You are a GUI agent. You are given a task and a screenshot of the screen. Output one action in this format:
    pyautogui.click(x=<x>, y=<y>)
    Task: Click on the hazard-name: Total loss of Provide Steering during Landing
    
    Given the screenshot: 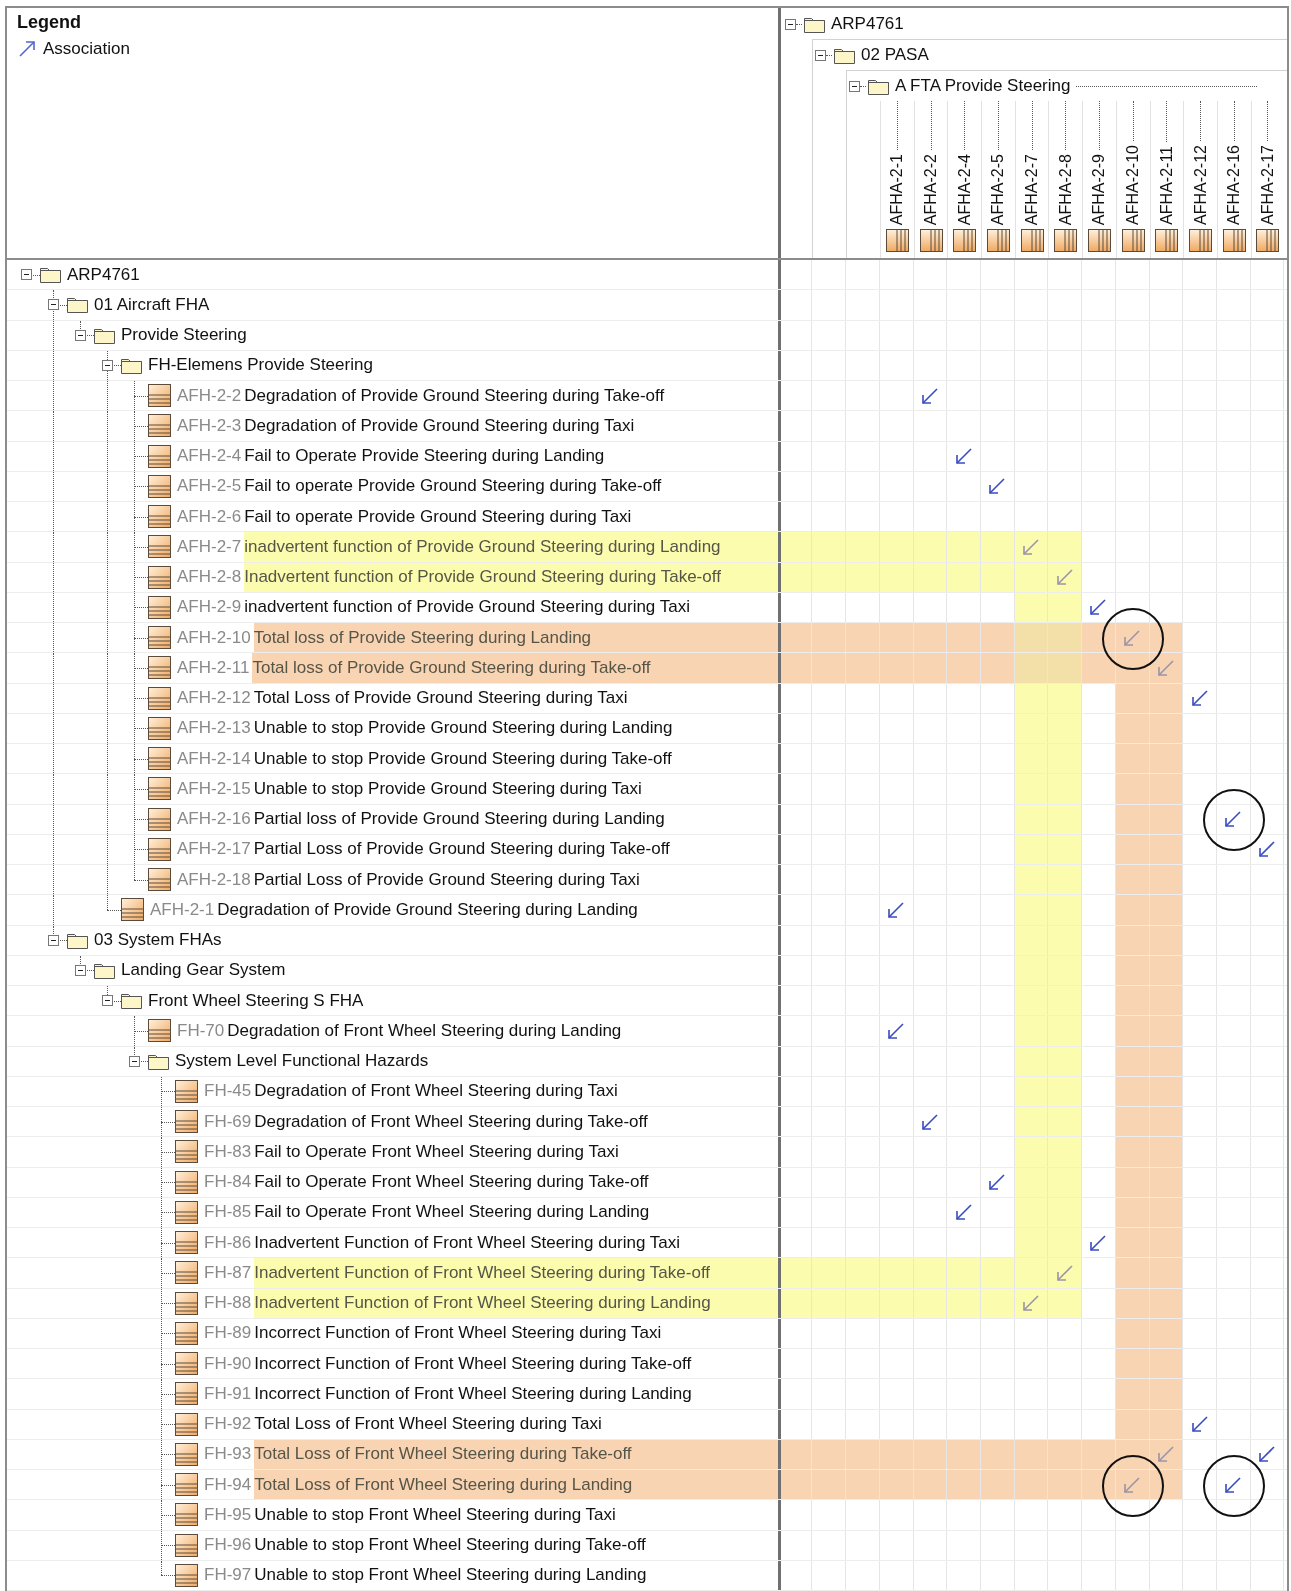 What is the action you would take?
    pyautogui.click(x=422, y=637)
    